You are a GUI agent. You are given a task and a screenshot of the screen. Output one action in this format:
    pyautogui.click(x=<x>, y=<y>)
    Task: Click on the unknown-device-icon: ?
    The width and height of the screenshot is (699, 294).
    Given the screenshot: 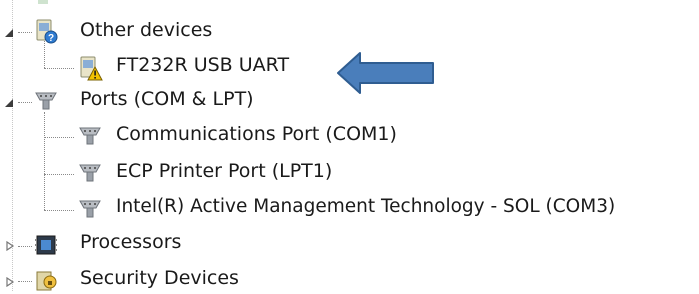 What is the action you would take?
    pyautogui.click(x=47, y=31)
    